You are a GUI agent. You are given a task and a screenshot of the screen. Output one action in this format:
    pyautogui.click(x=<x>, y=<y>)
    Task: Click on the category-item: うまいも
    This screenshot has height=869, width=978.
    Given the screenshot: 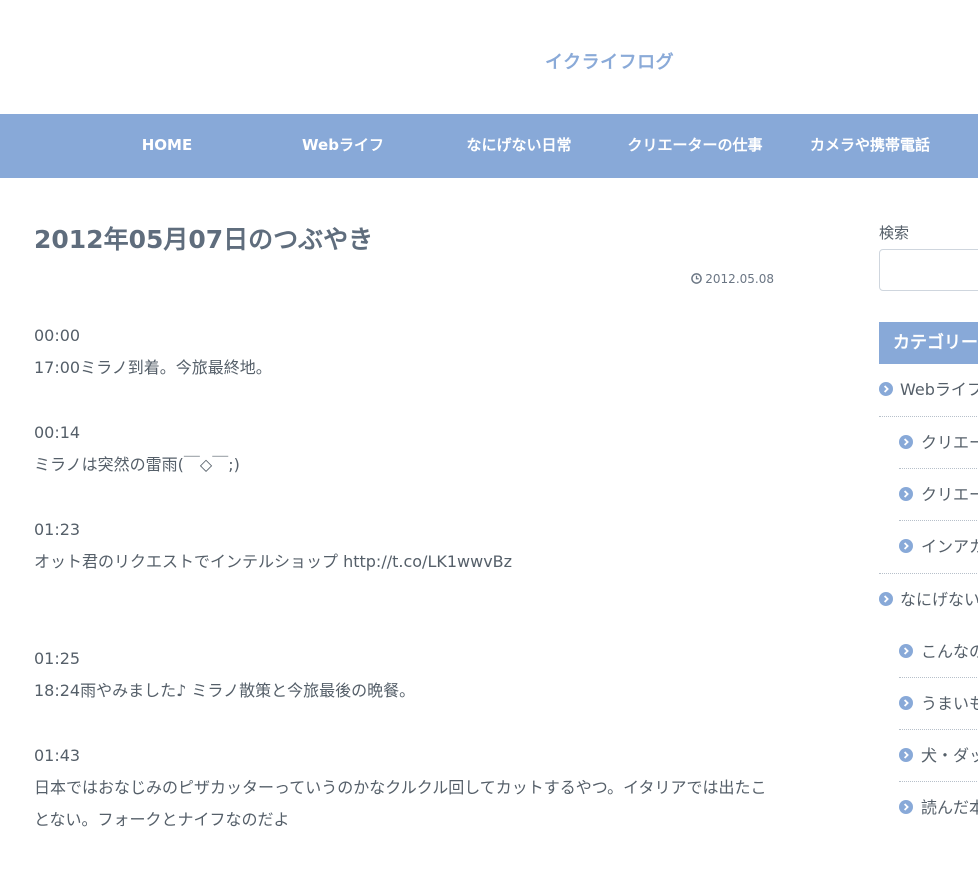 What is the action you would take?
    pyautogui.click(x=928, y=704)
    